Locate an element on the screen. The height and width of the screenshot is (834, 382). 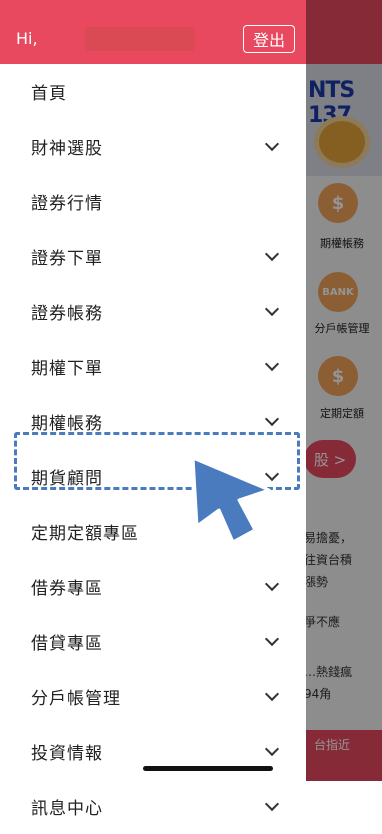
menu-item-label: 證券下單 is located at coordinates (67, 259).